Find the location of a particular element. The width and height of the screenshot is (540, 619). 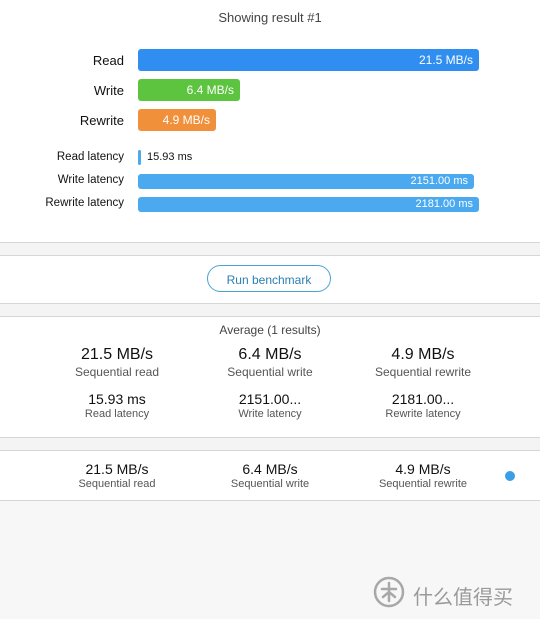

avg-seq-write-label: Sequential write is located at coordinates (270, 372).